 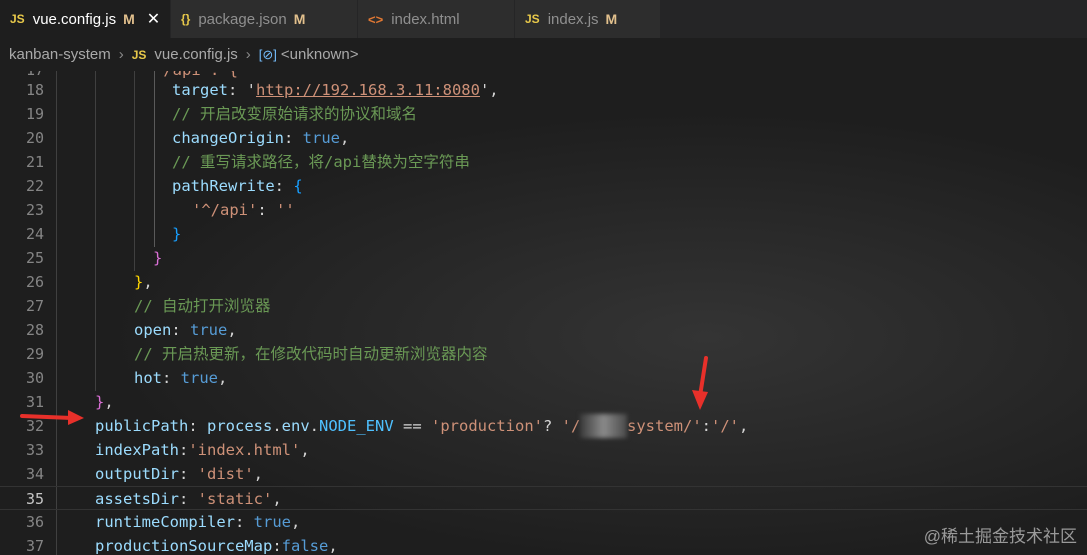 What do you see at coordinates (60, 54) in the screenshot?
I see `breadcrumb-folder: kanban-system` at bounding box center [60, 54].